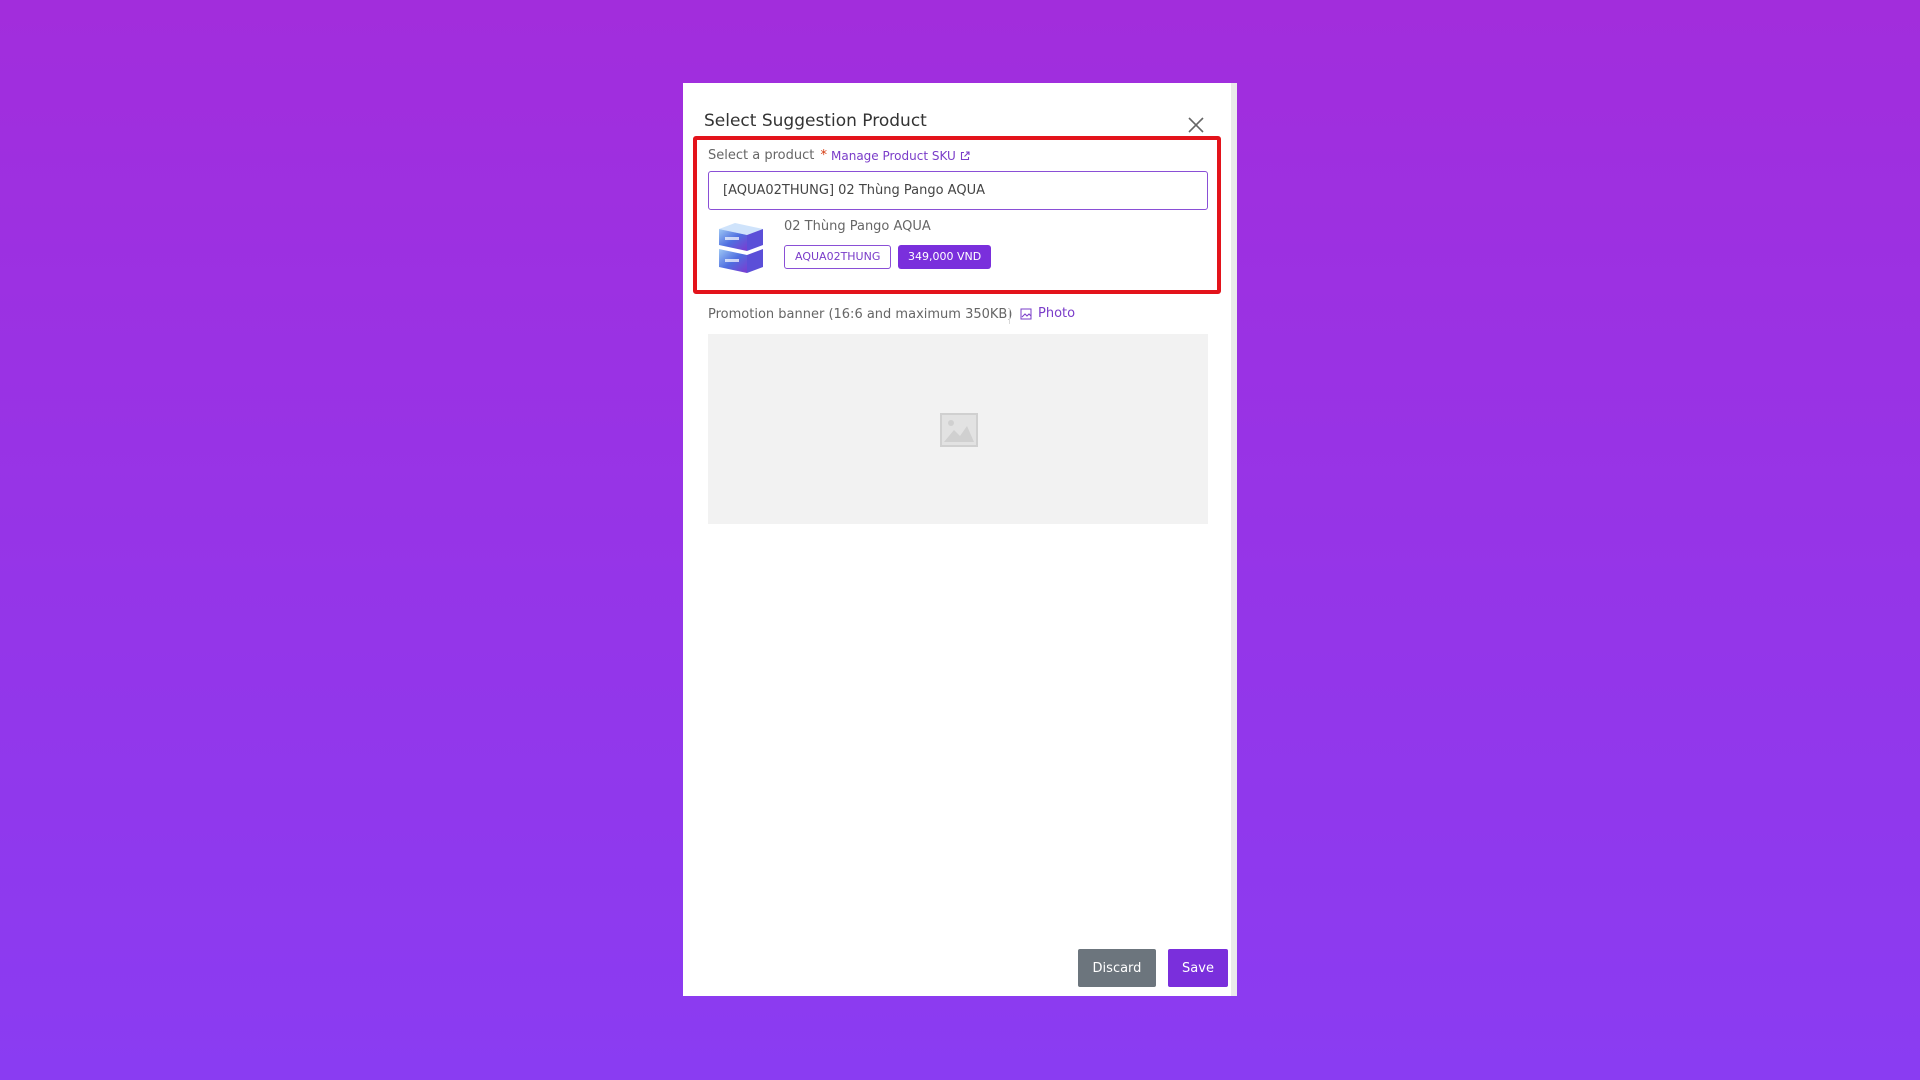 The image size is (1920, 1080). What do you see at coordinates (1026, 313) in the screenshot?
I see `image-icon` at bounding box center [1026, 313].